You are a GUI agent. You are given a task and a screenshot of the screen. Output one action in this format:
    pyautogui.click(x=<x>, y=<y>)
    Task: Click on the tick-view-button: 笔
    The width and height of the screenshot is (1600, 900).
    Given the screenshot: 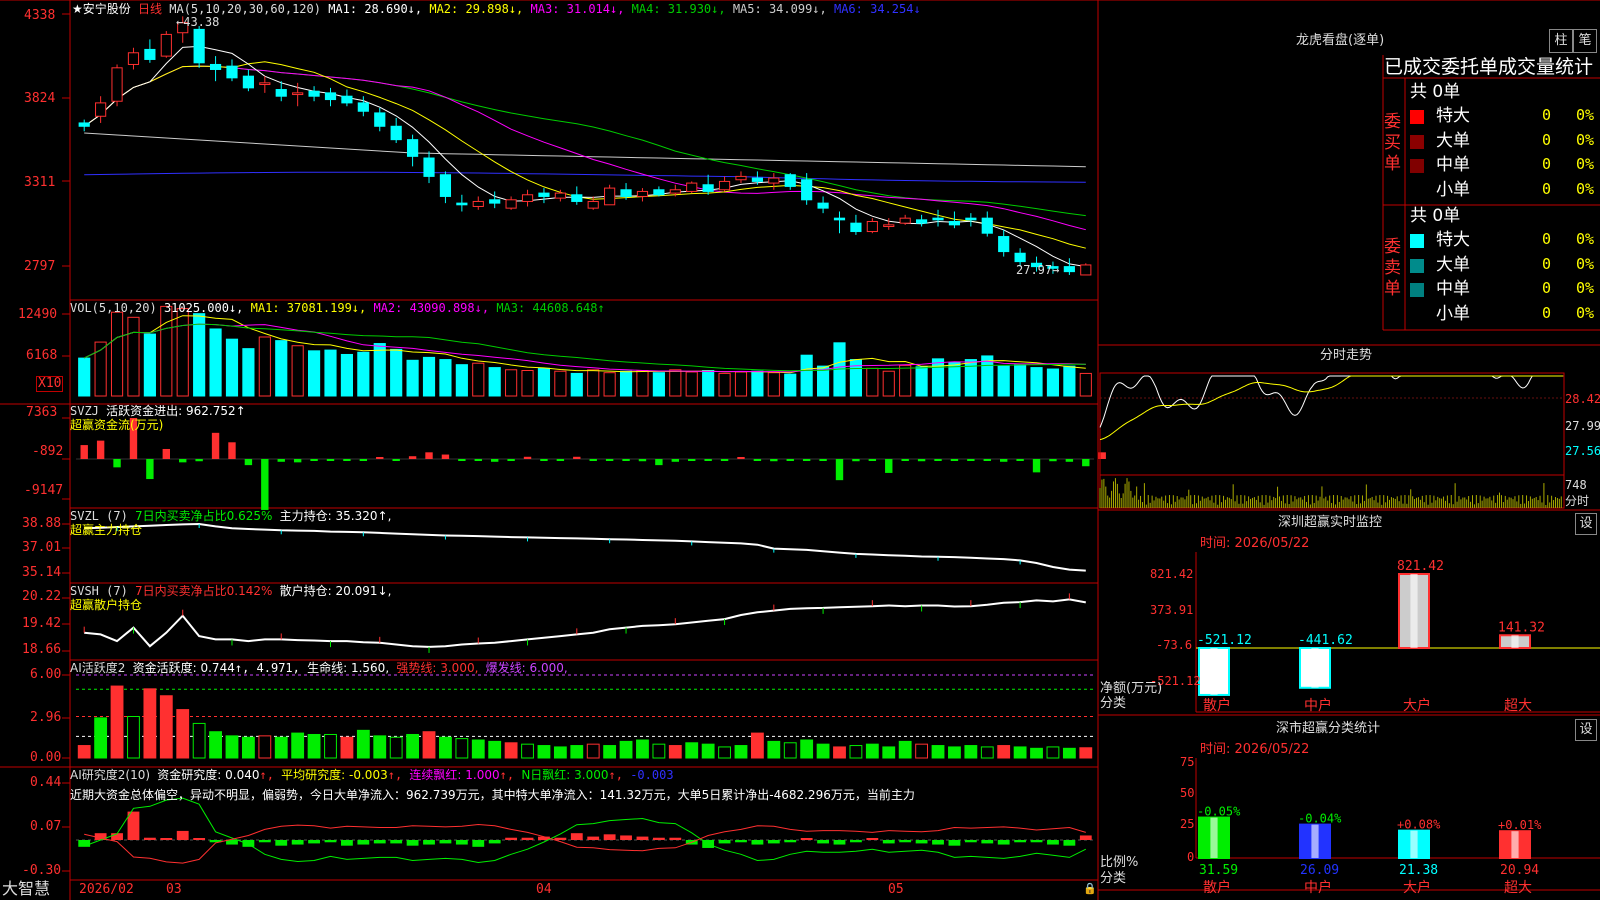 What is the action you would take?
    pyautogui.click(x=1585, y=41)
    